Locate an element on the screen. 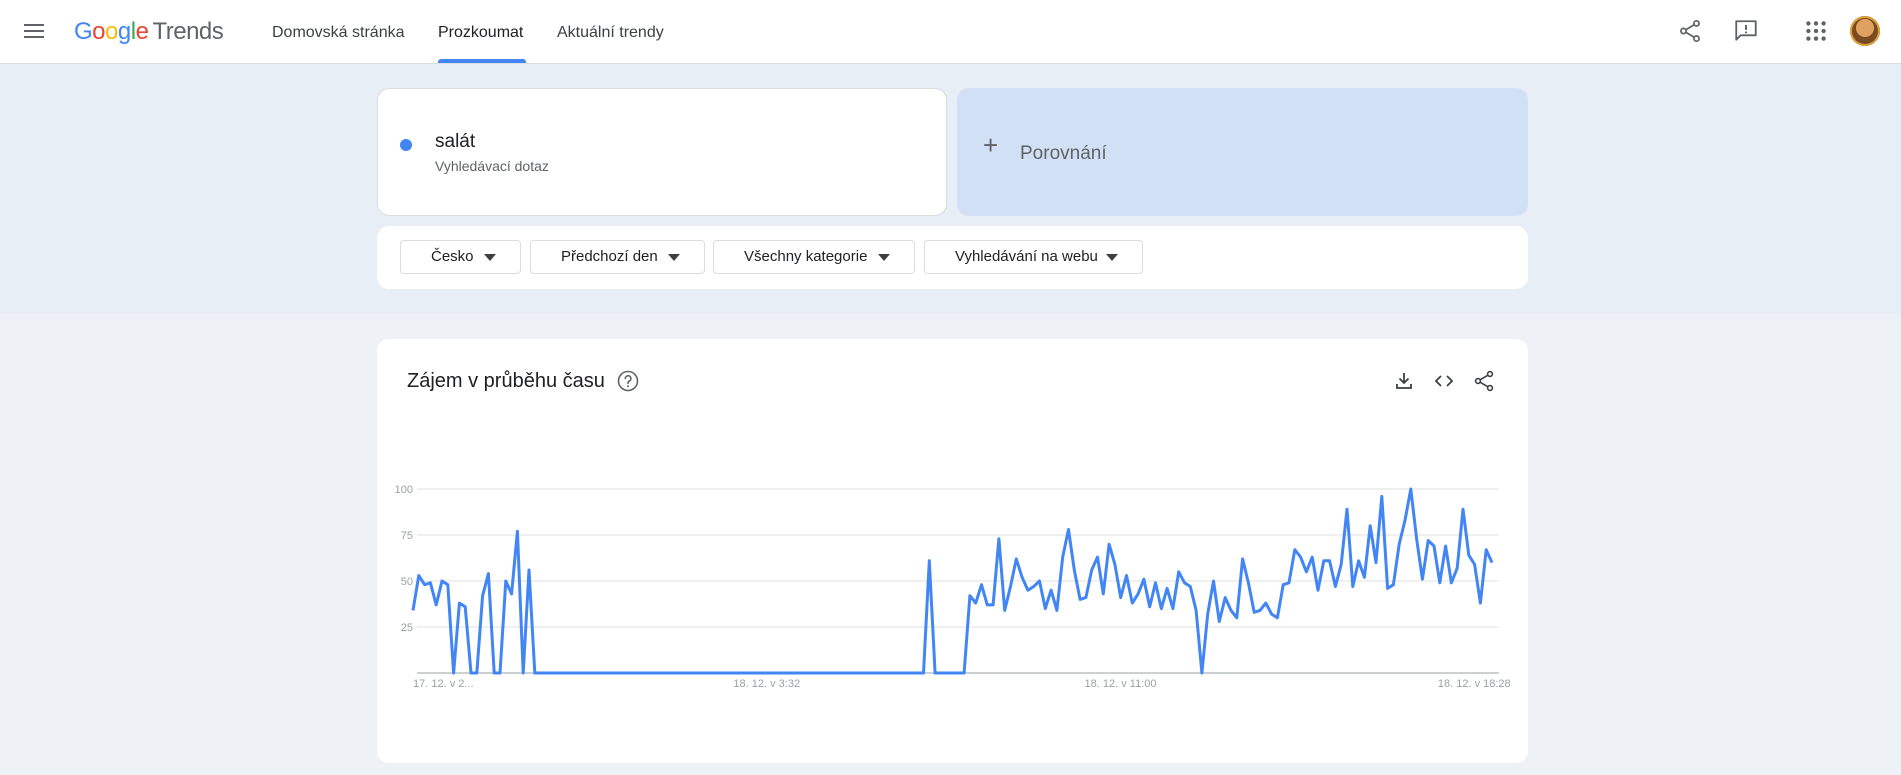  region-filter: Česko is located at coordinates (460, 257).